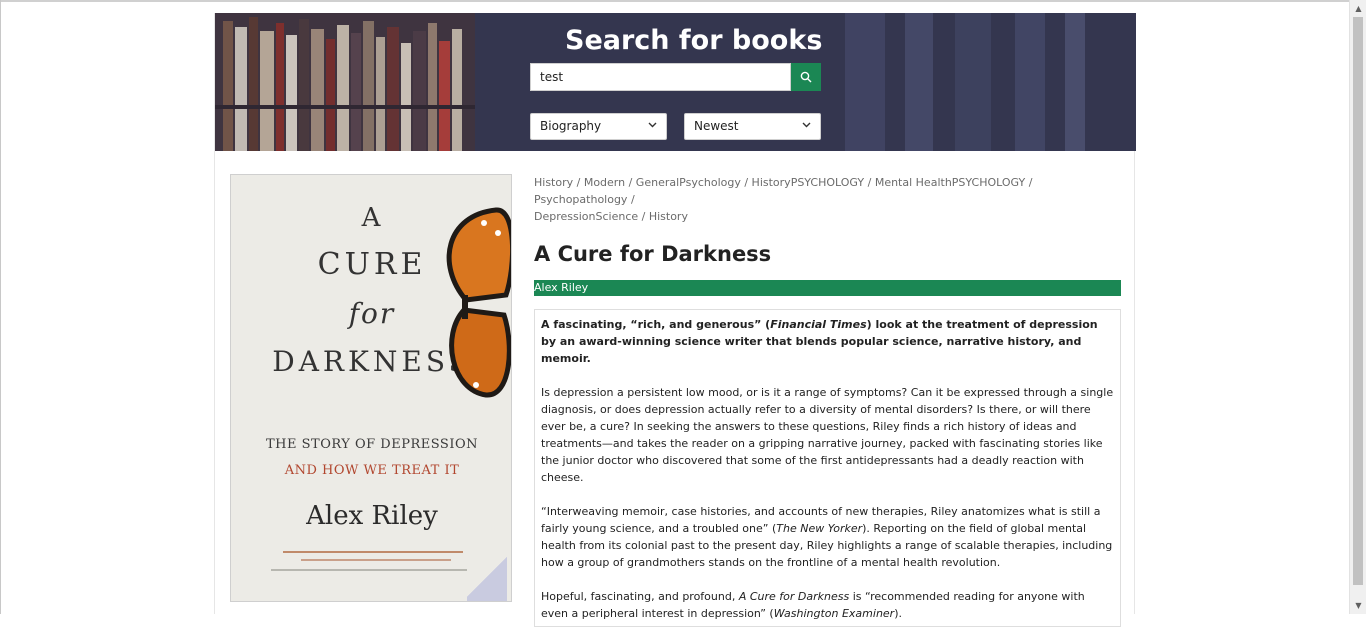  Describe the element at coordinates (752, 126) in the screenshot. I see `sort-select: Newest` at that location.